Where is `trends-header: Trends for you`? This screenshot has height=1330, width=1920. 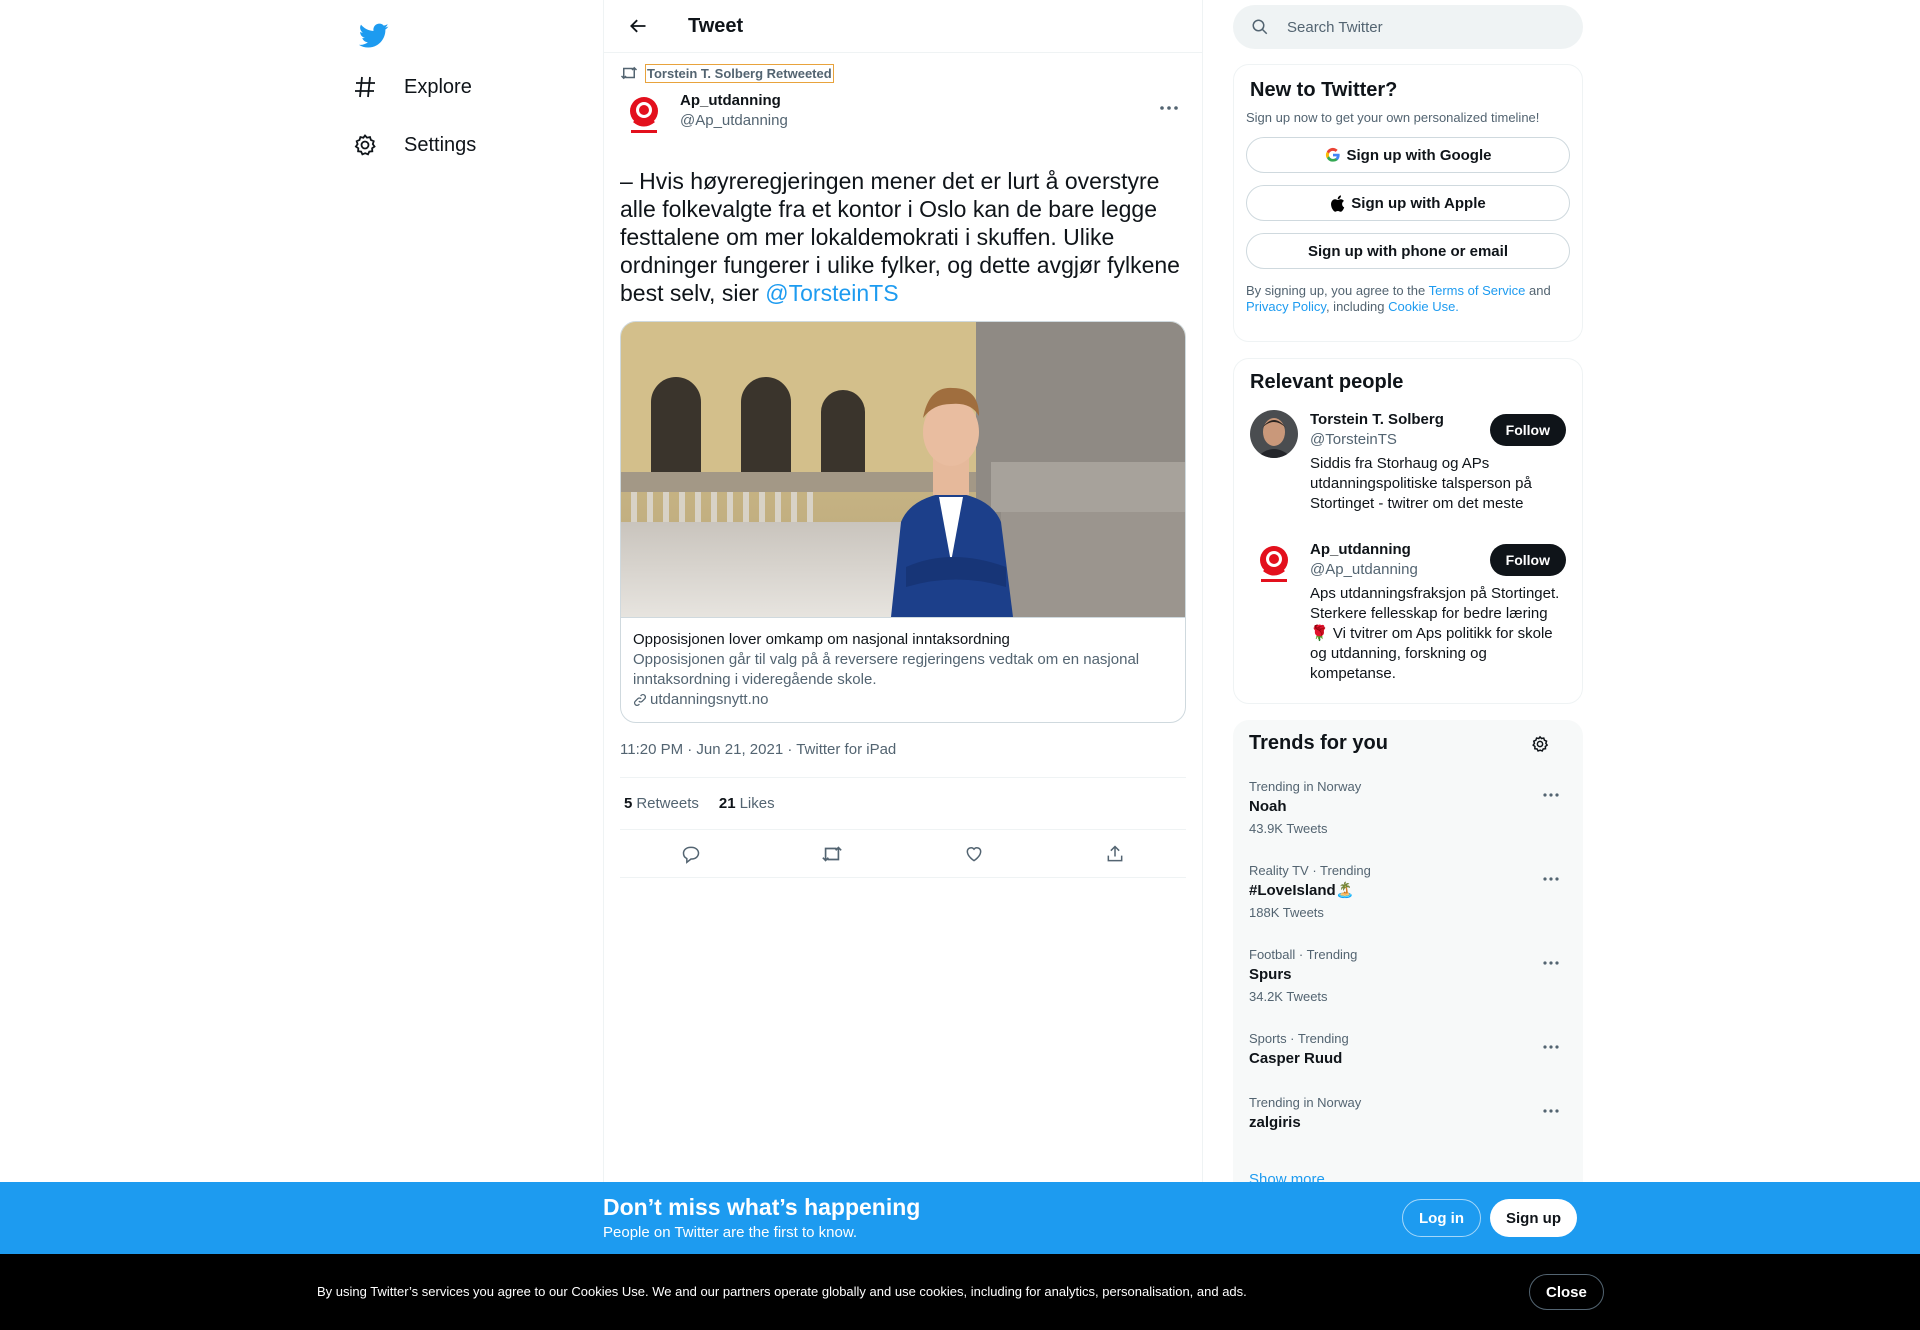
trends-header: Trends for you is located at coordinates (1408, 743).